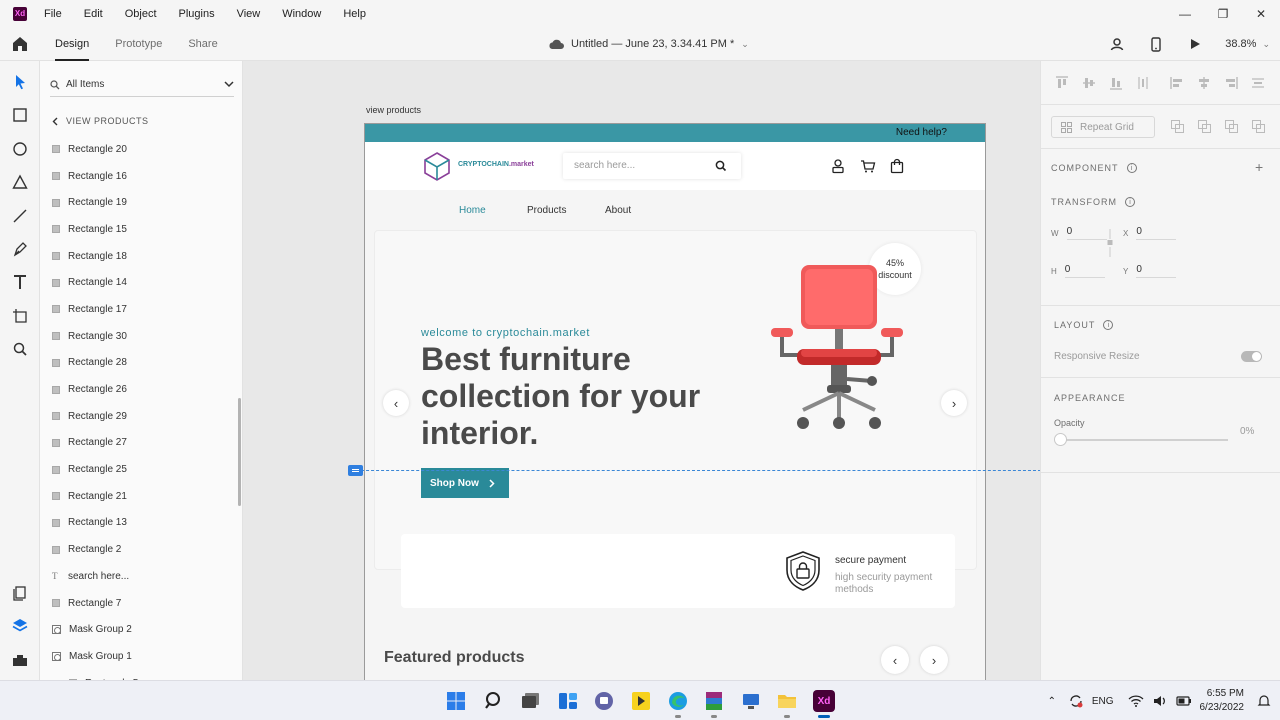 The image size is (1280, 720). I want to click on featured-prev-button: ‹, so click(895, 660).